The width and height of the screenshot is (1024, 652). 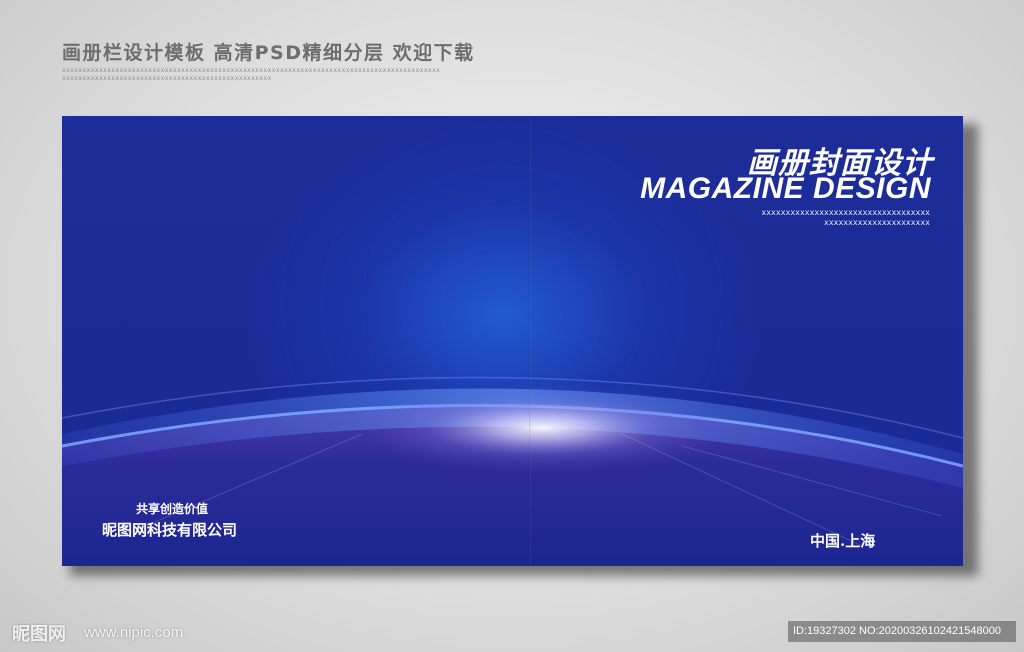 I want to click on watermark-id-text: ID:19327302 NO:20200326102421548000, so click(x=897, y=631).